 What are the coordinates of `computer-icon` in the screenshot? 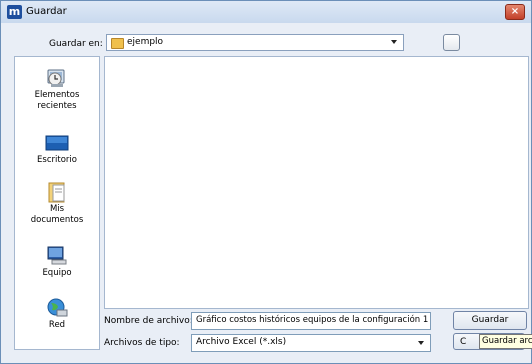 It's located at (57, 255).